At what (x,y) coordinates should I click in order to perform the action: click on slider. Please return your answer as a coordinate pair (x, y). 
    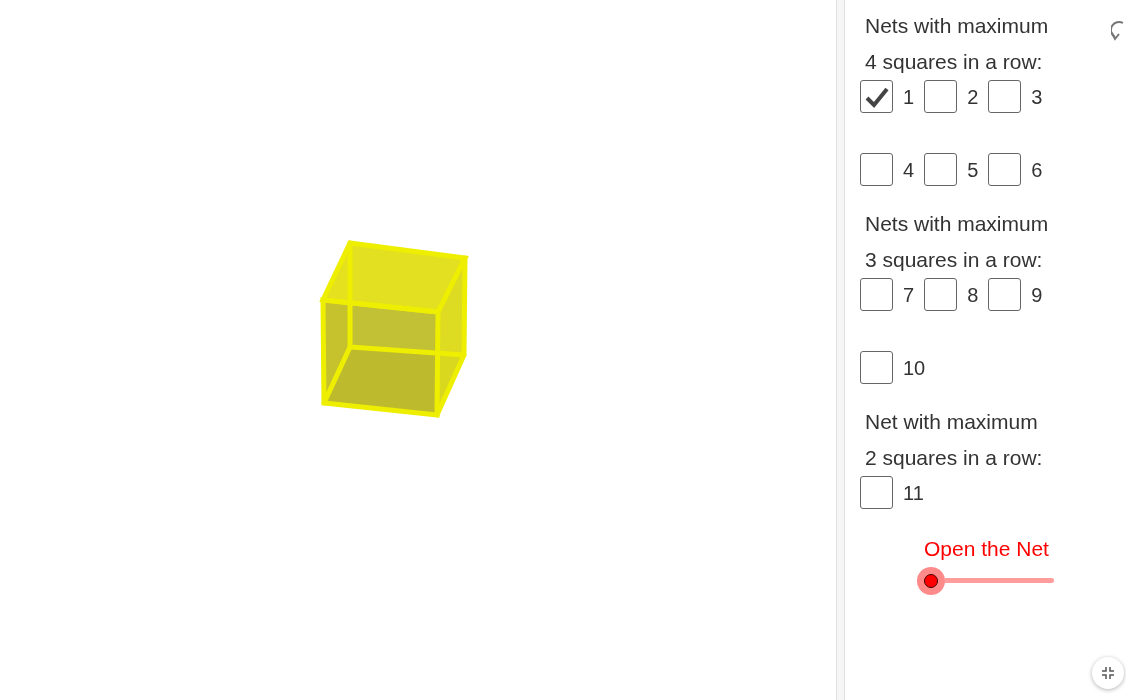
    Looking at the image, I should click on (985, 580).